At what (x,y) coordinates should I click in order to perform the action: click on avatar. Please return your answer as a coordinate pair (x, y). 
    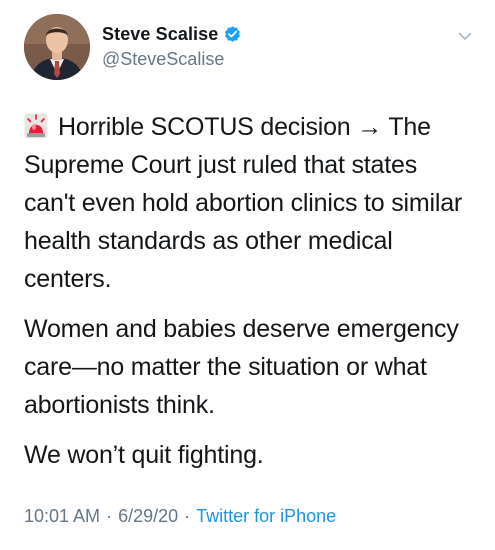
    Looking at the image, I should click on (57, 47).